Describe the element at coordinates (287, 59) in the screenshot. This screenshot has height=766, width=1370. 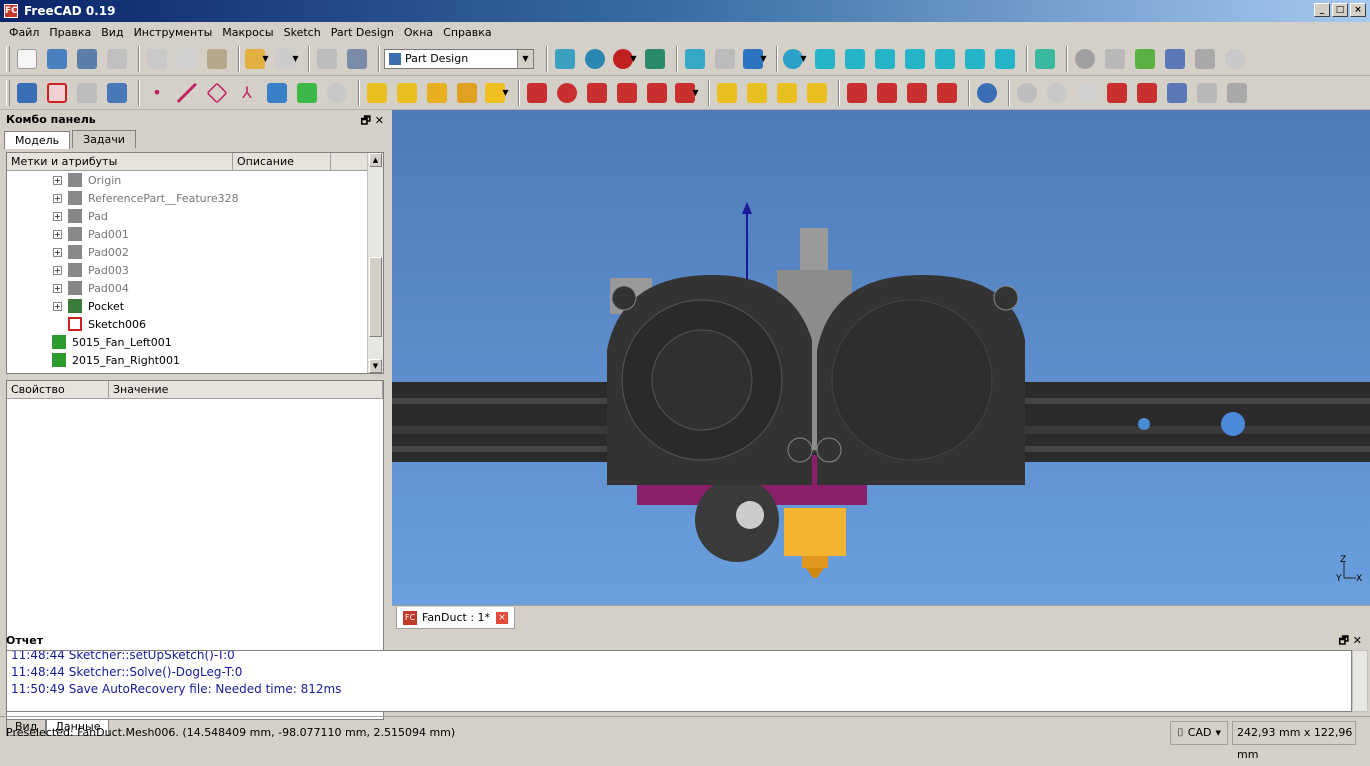
I see `redo-button: ▼` at that location.